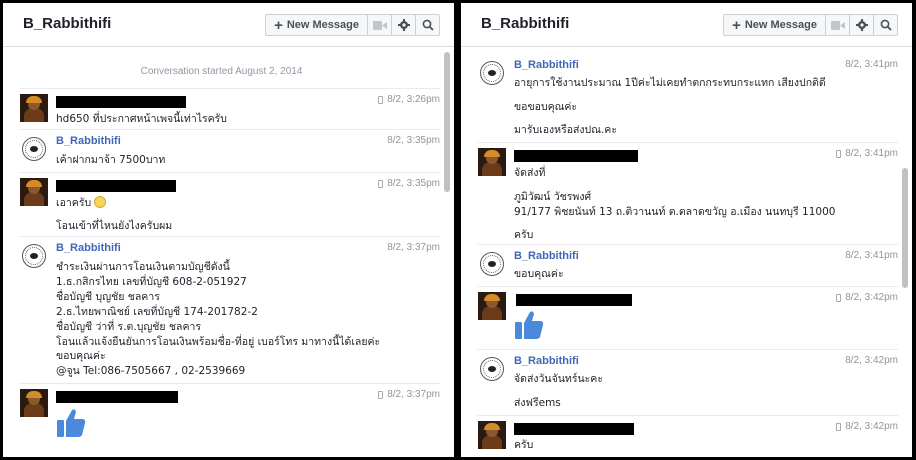 The width and height of the screenshot is (916, 460). Describe the element at coordinates (546, 107) in the screenshot. I see `message-text: ขอขอบคุณค่ะ` at that location.